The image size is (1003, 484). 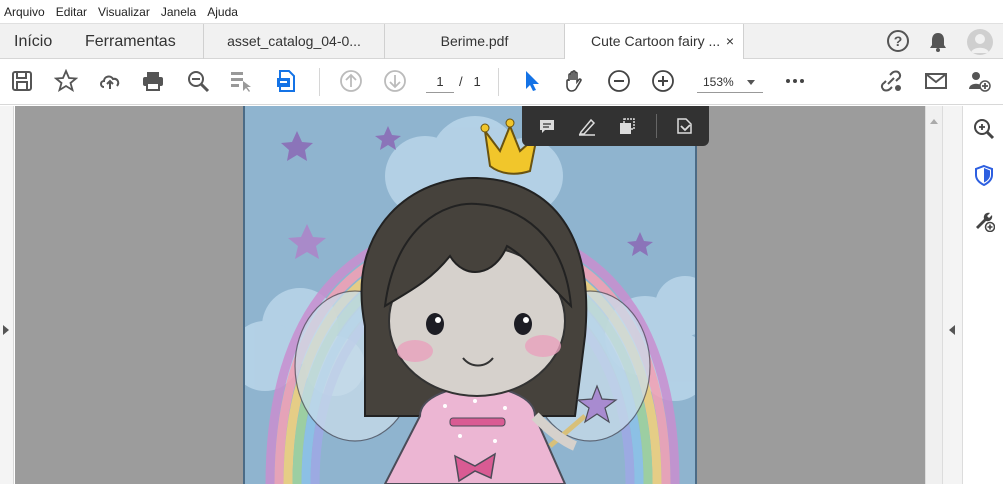 I want to click on previous-page-icon, so click(x=351, y=81).